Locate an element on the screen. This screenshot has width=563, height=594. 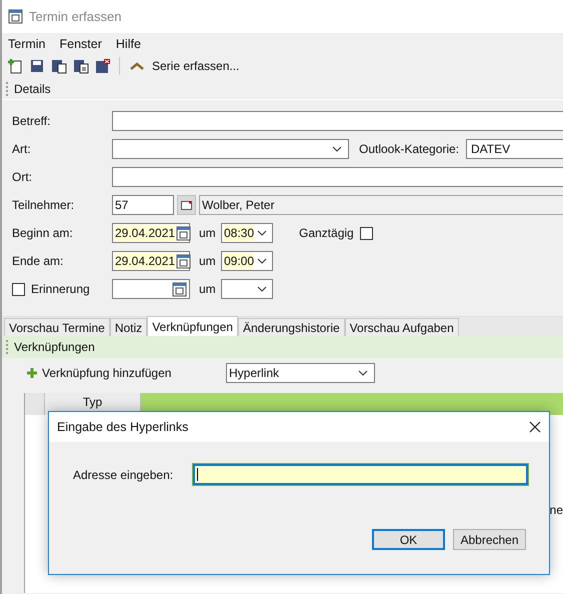
date-field is located at coordinates (151, 289).